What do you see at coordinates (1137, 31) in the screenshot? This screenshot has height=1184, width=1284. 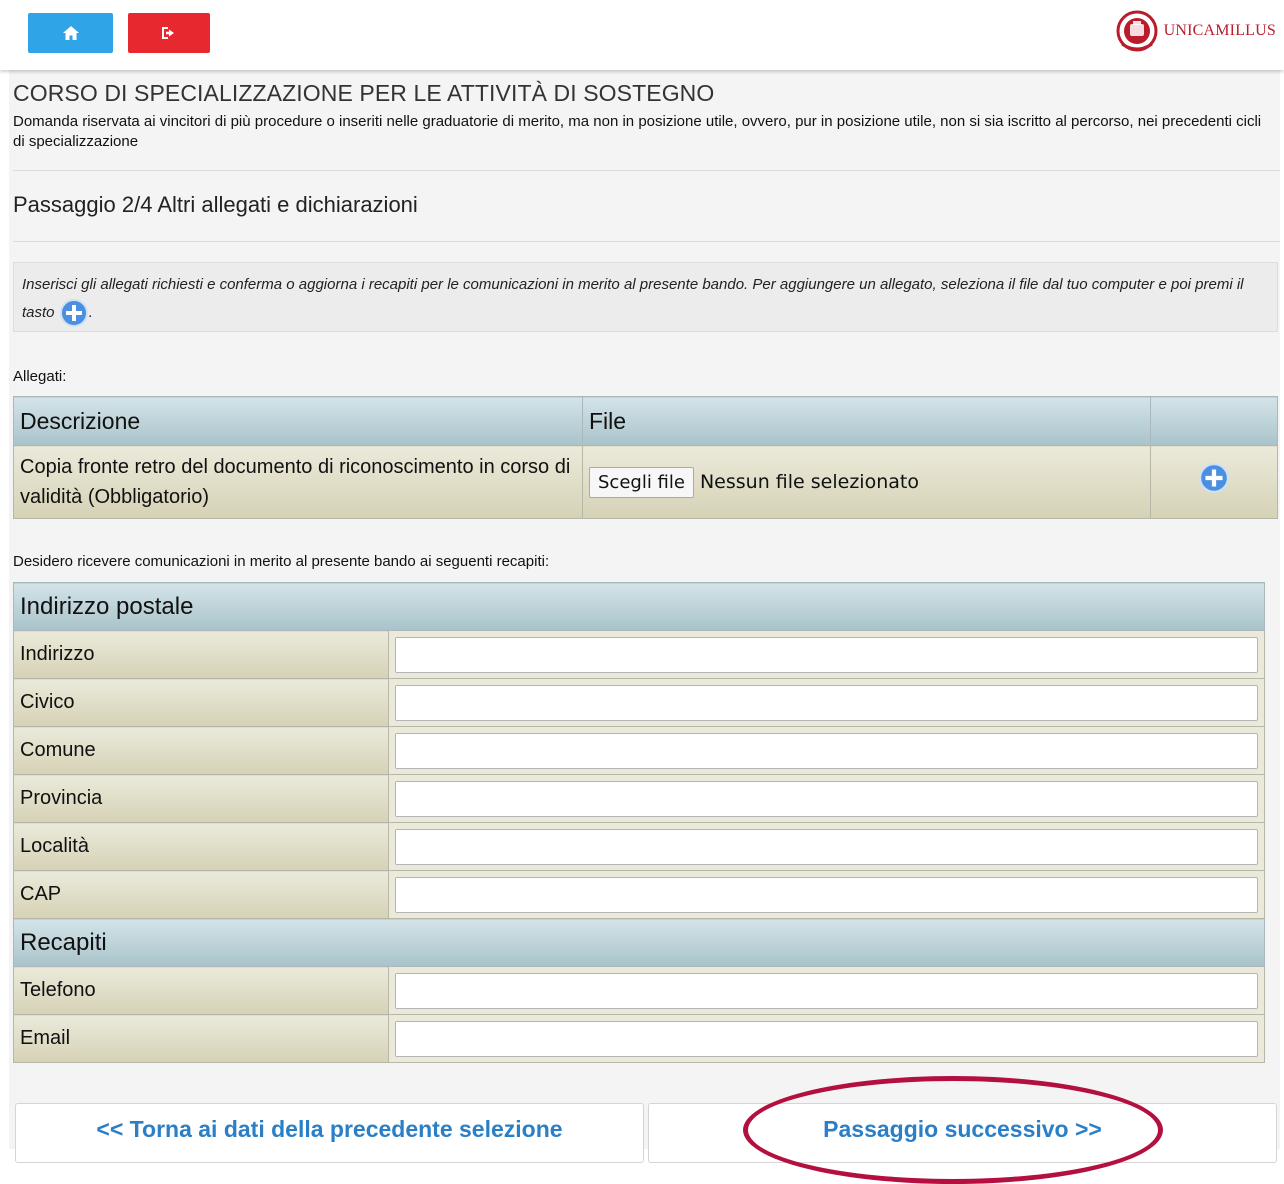 I see `logo-emblem-icon` at bounding box center [1137, 31].